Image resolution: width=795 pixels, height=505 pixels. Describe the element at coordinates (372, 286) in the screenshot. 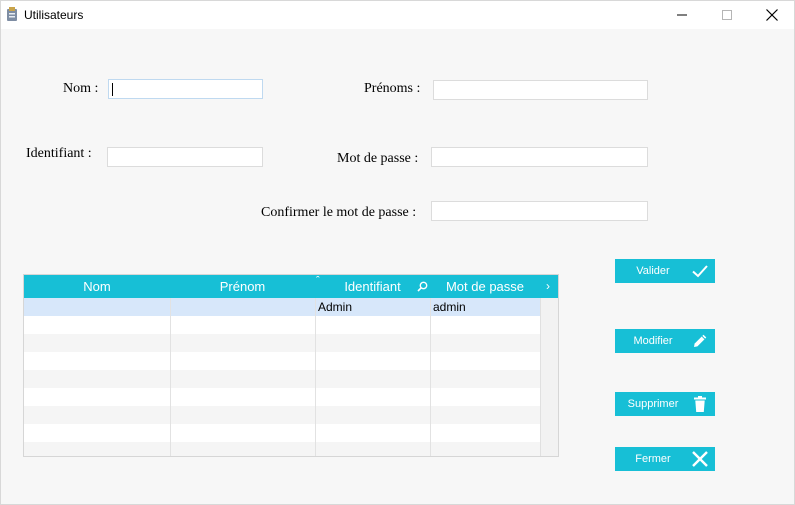

I see `column-header-identifiant: Identifiant` at that location.